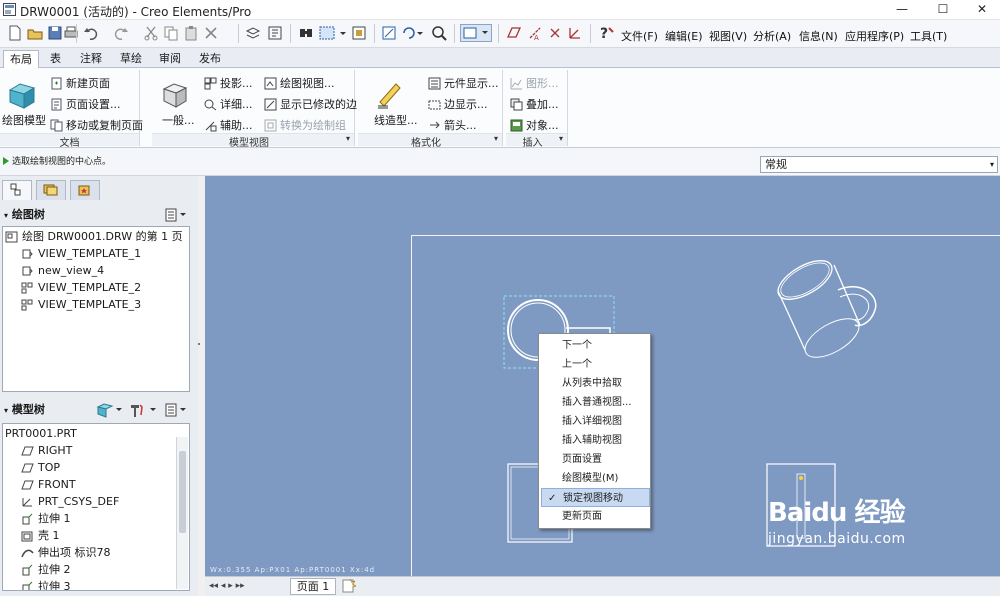 The image size is (1000, 596). I want to click on menu-item-drawing-model: 绘图模型(M), so click(595, 478).